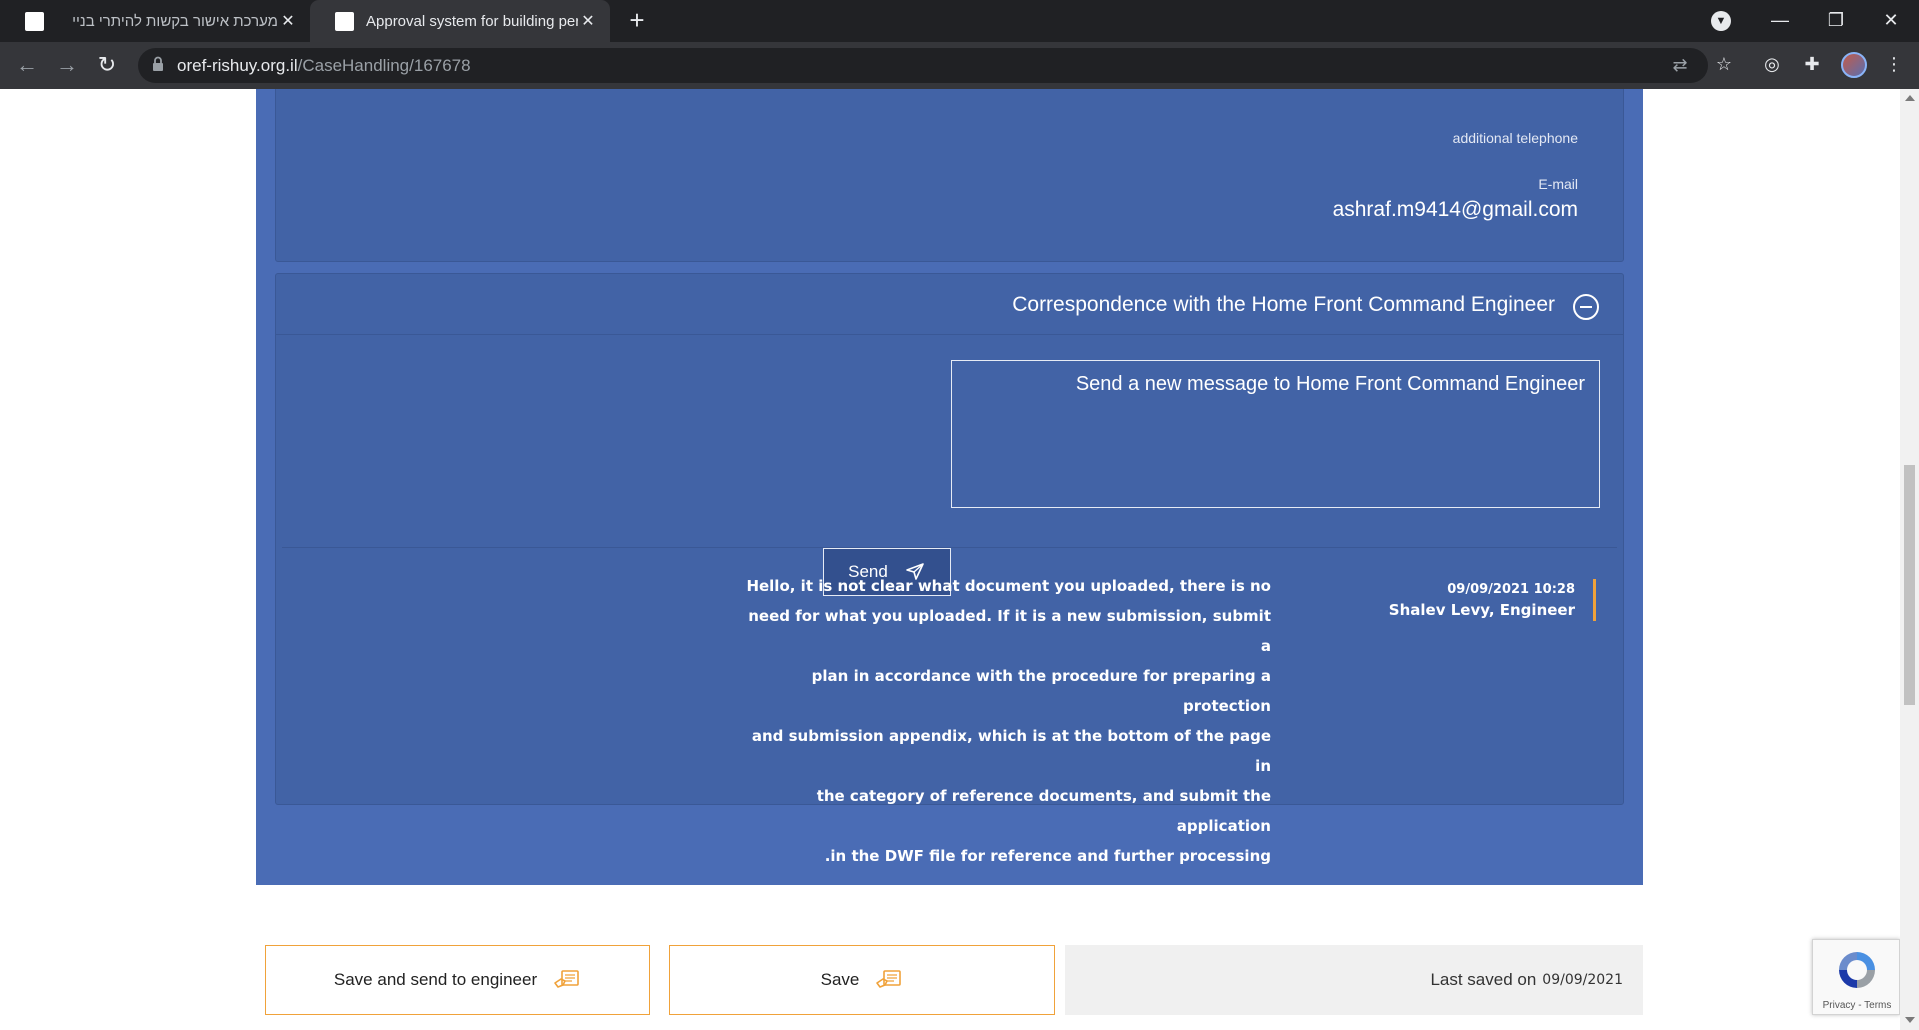 The image size is (1919, 1030). Describe the element at coordinates (1772, 64) in the screenshot. I see `extension-target-icon: ◎` at that location.